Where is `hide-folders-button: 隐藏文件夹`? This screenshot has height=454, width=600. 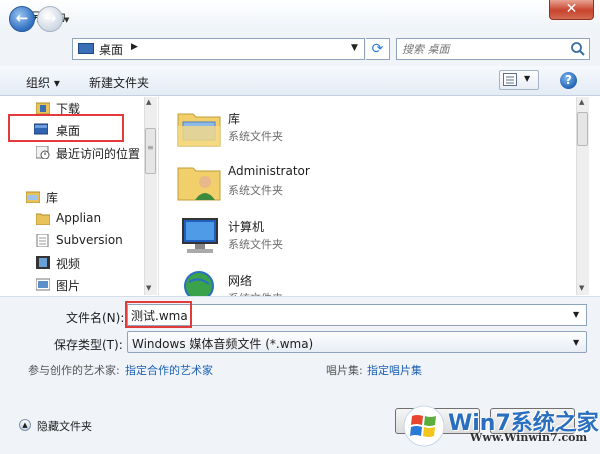
hide-folders-button: 隐藏文件夹 is located at coordinates (64, 426).